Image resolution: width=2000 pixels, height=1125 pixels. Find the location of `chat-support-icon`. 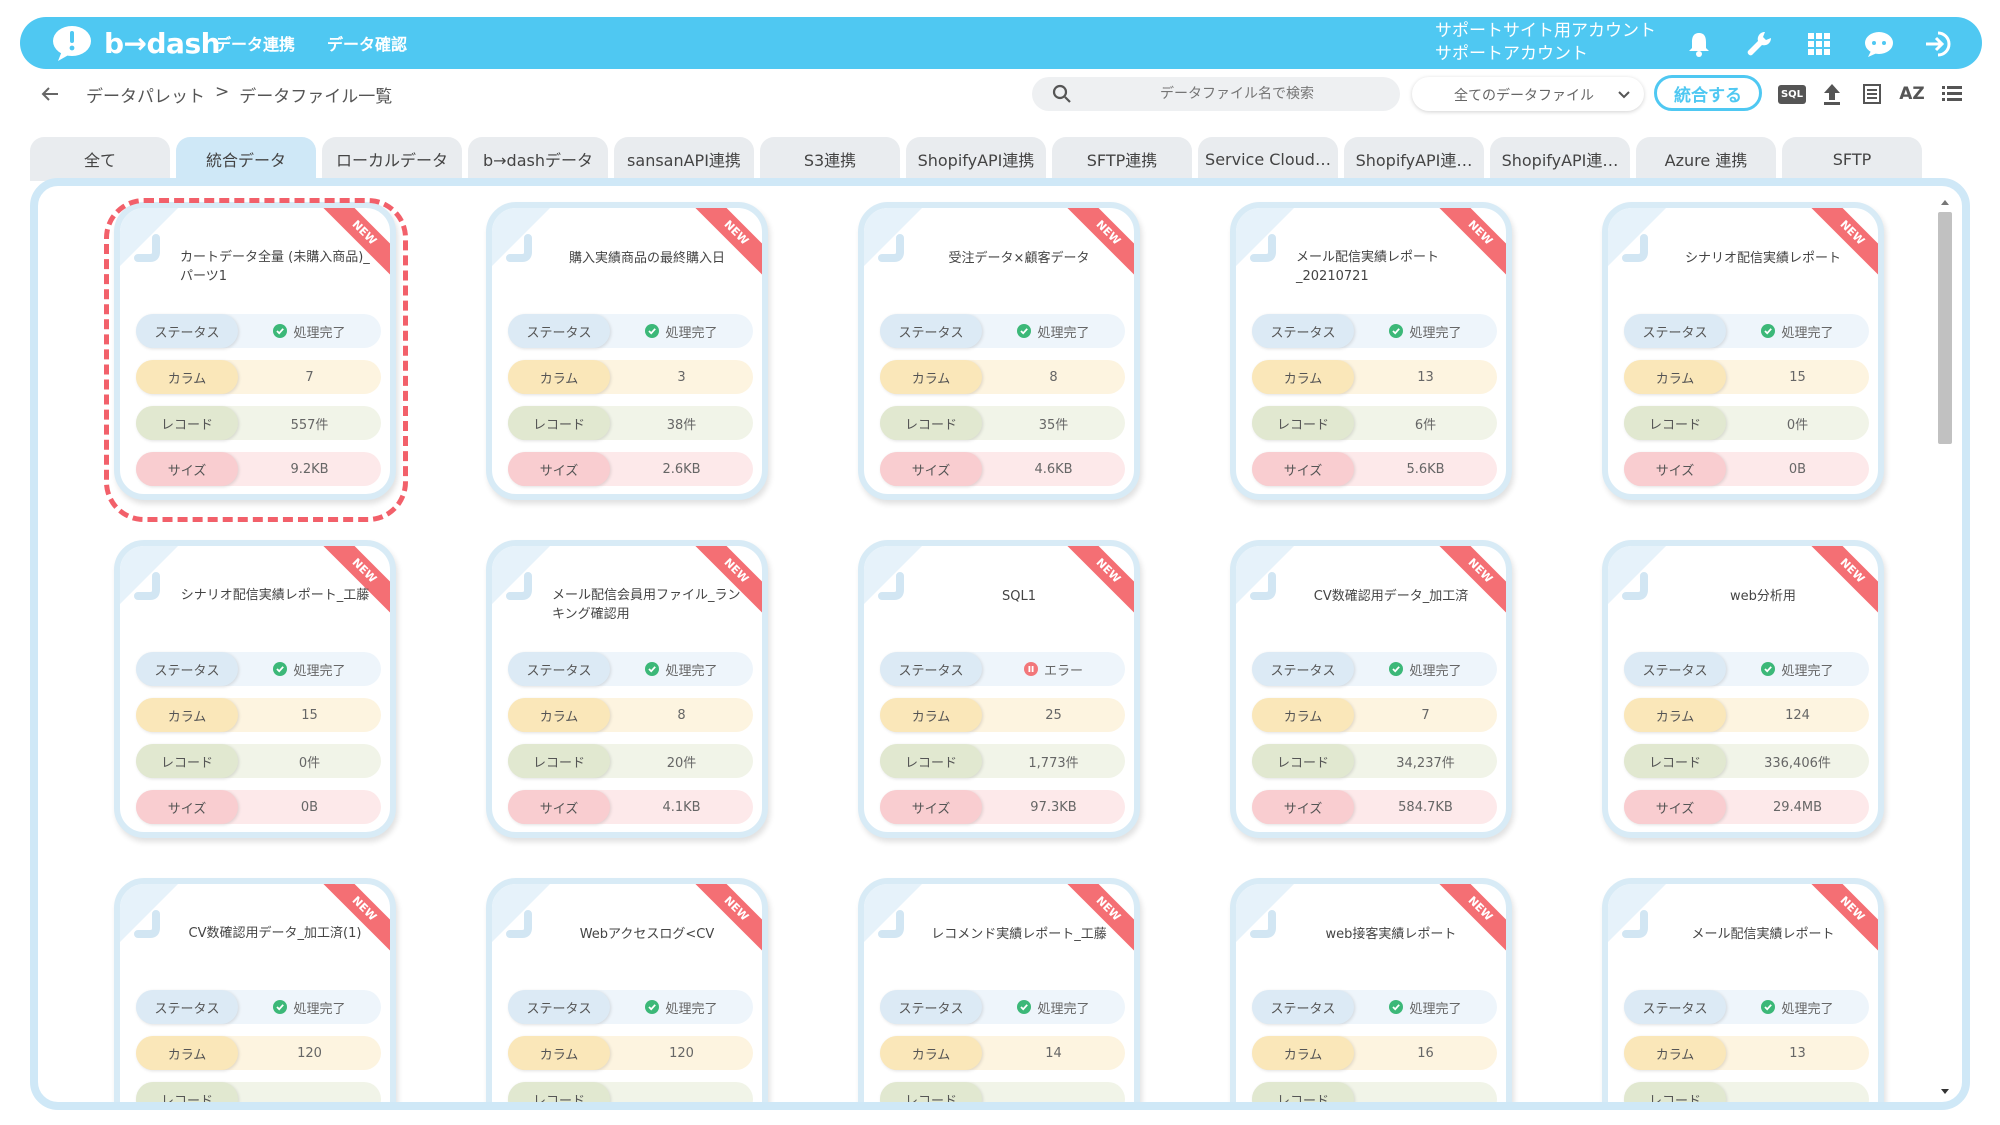

chat-support-icon is located at coordinates (1879, 44).